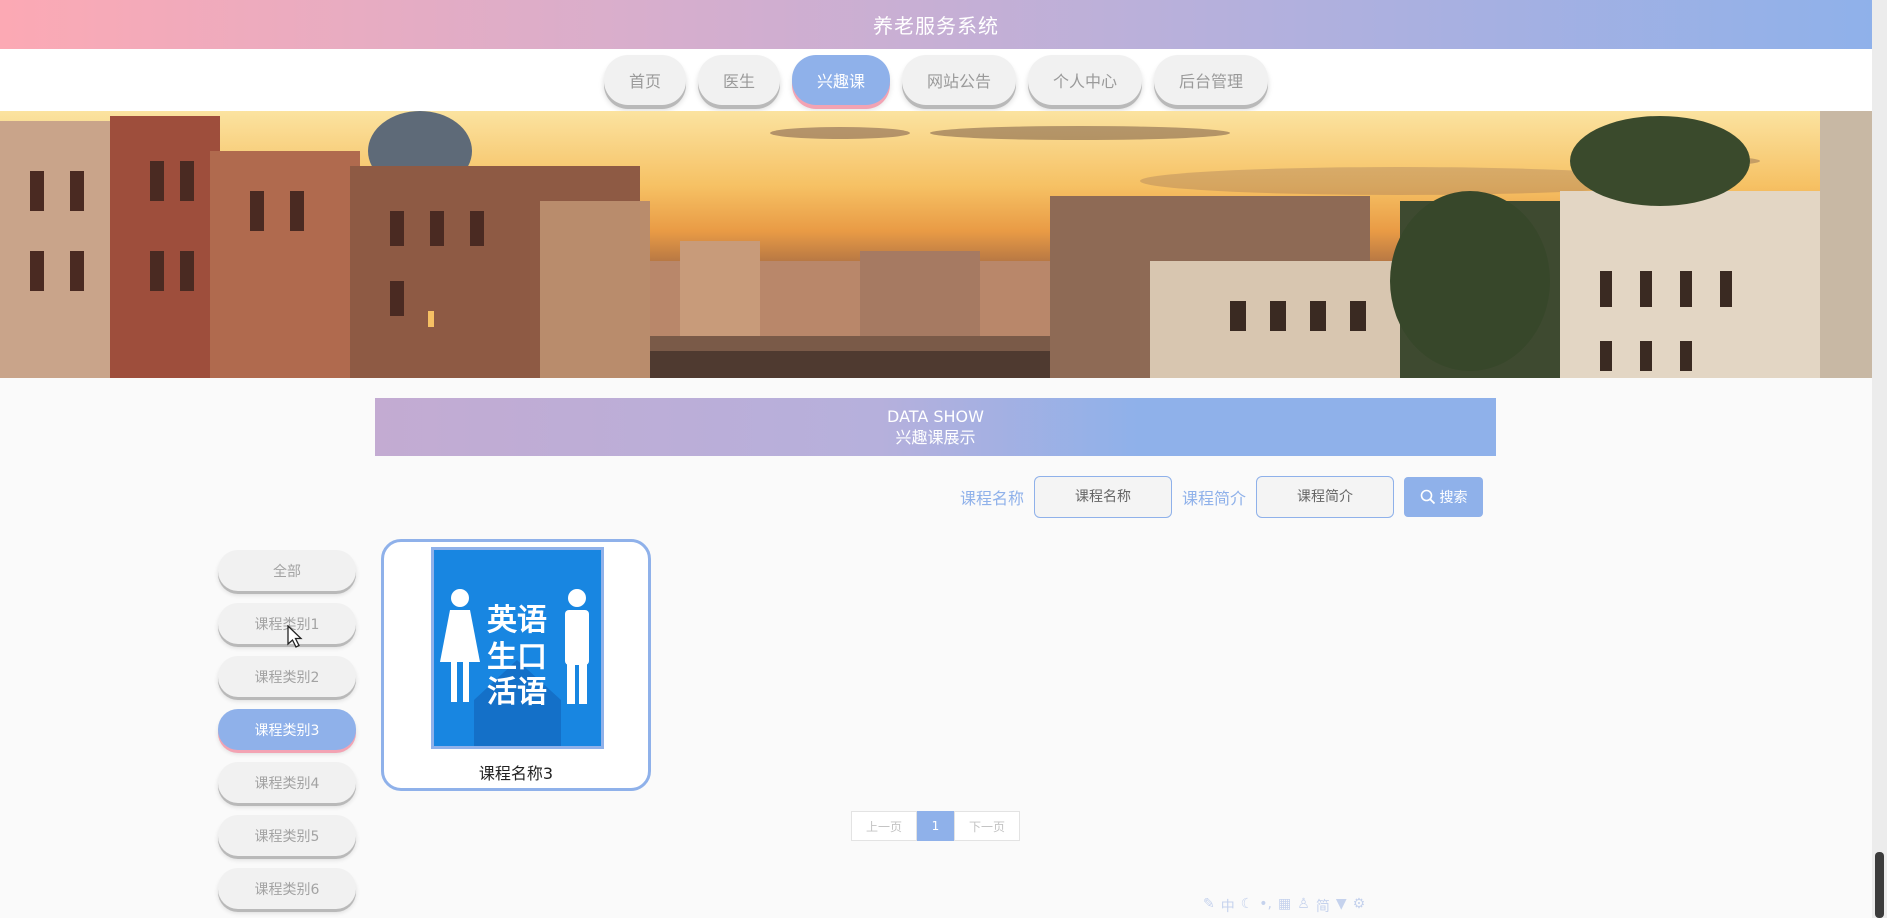 The height and width of the screenshot is (918, 1887). I want to click on course-image-text-mid: 生口, so click(517, 657).